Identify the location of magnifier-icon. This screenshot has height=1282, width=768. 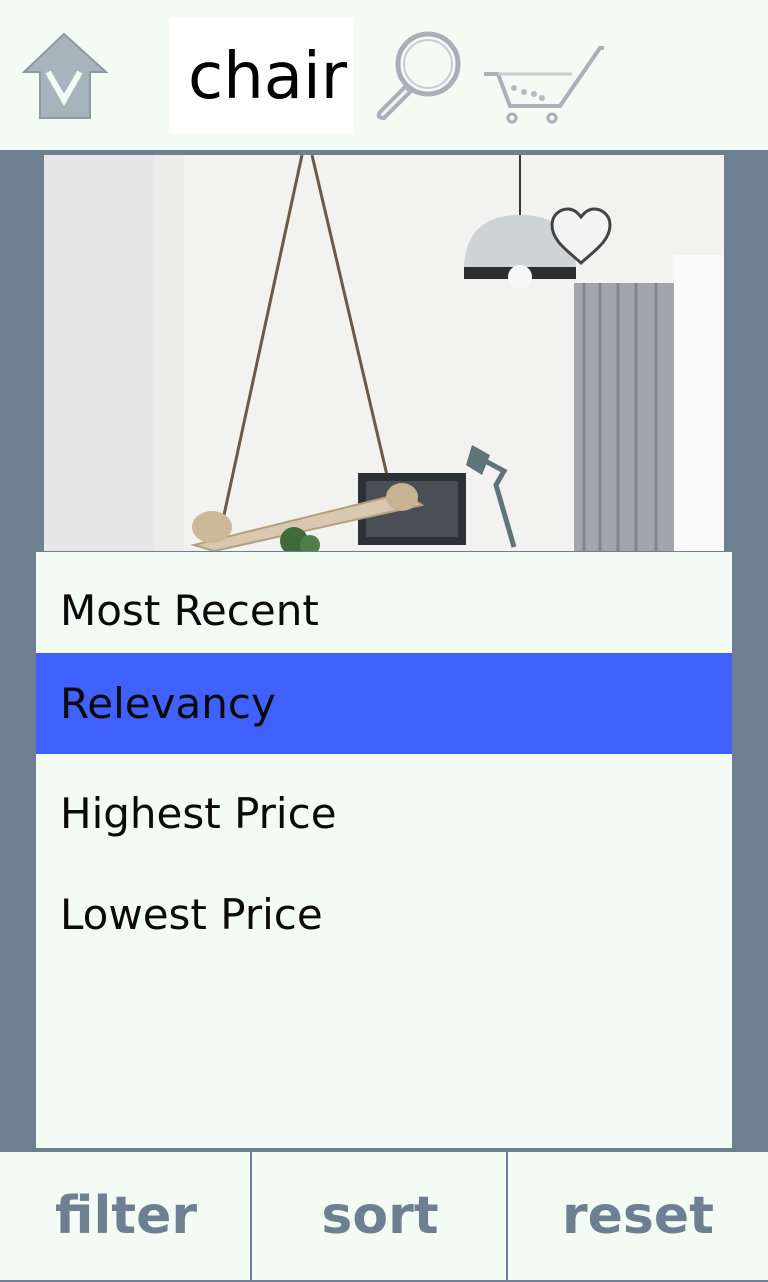
(418, 76).